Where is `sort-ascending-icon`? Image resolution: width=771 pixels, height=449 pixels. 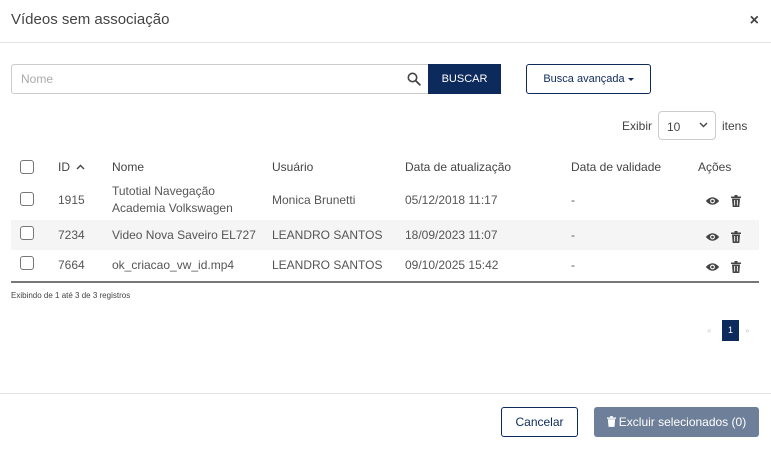
sort-ascending-icon is located at coordinates (80, 167).